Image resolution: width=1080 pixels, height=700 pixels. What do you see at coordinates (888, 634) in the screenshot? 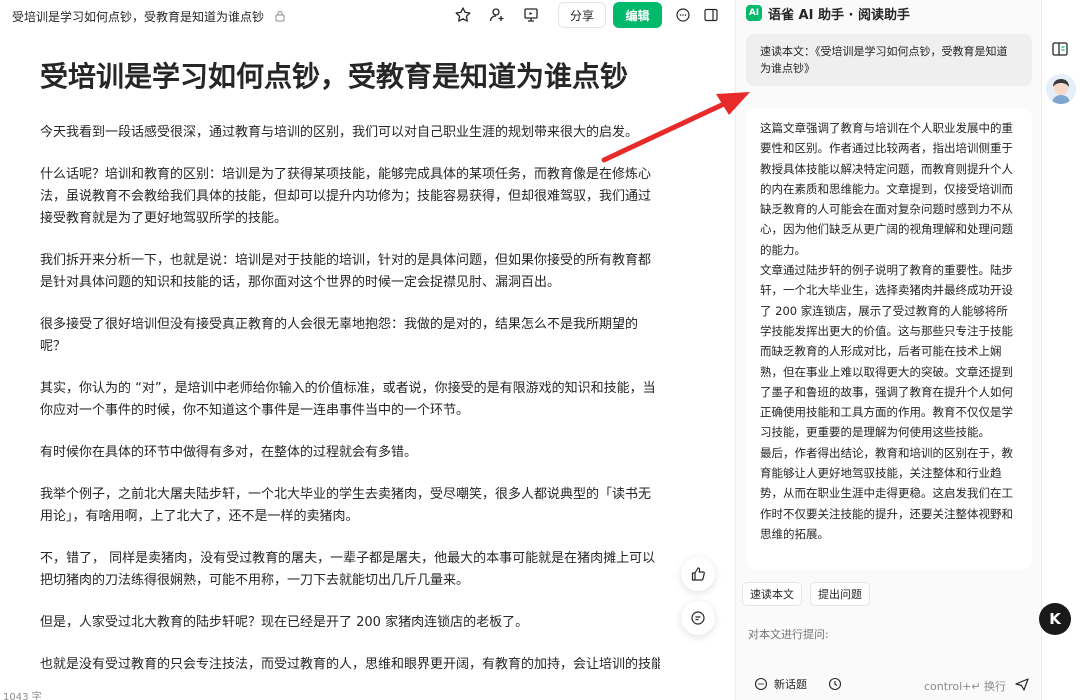
I see `ask-input` at bounding box center [888, 634].